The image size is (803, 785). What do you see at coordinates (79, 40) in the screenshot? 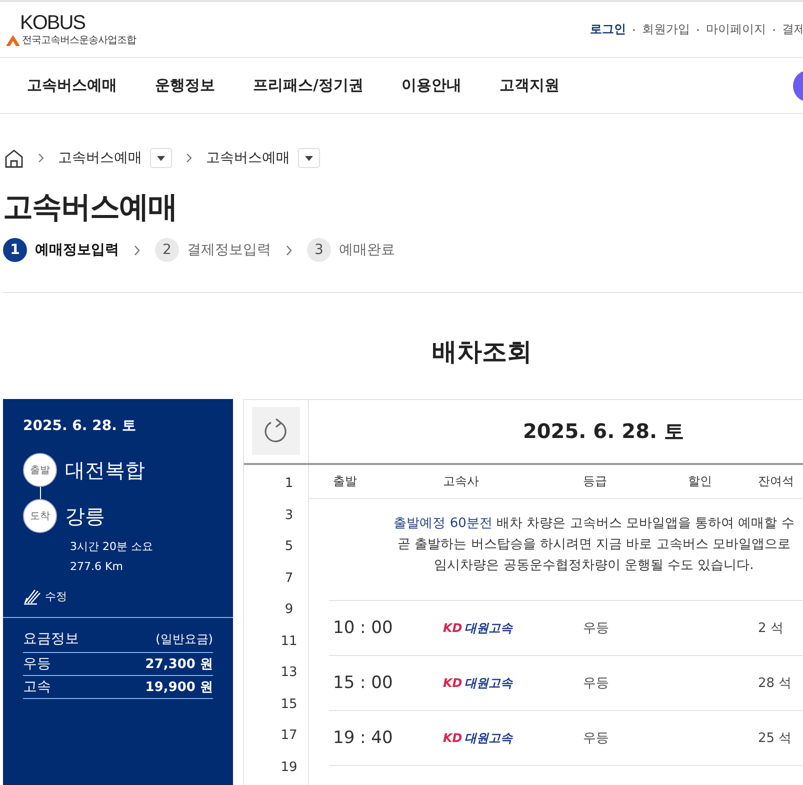
I see `logo-subtitle: 전국고속버스운송사업조합` at bounding box center [79, 40].